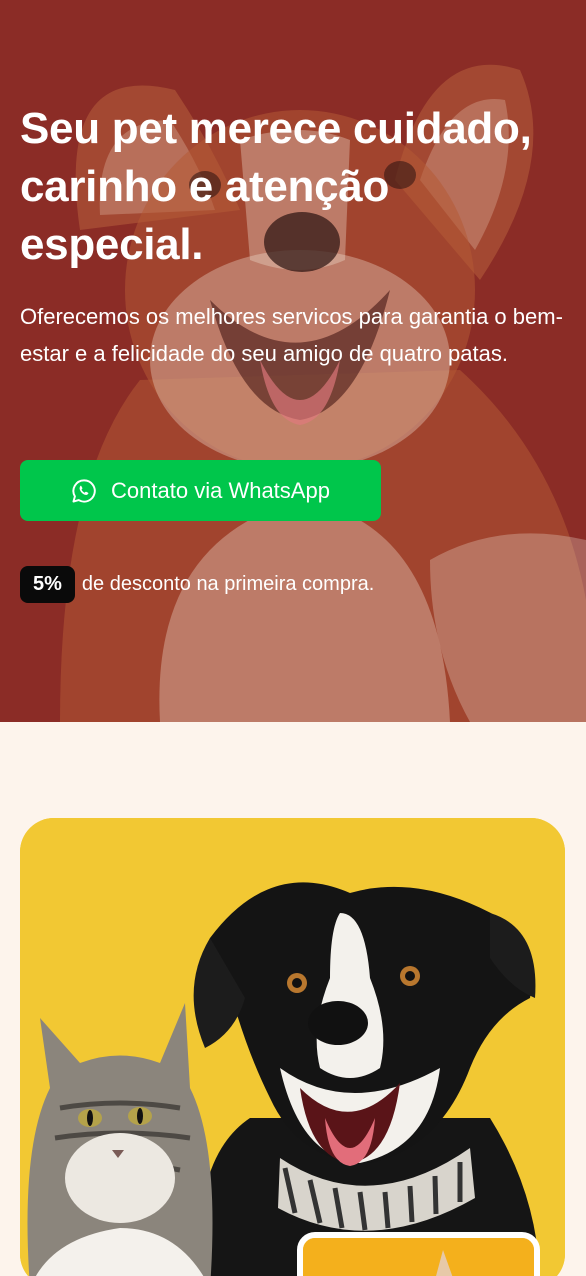 Image resolution: width=586 pixels, height=1276 pixels. I want to click on whatsapp-contact-button: Contato via WhatsApp, so click(200, 490).